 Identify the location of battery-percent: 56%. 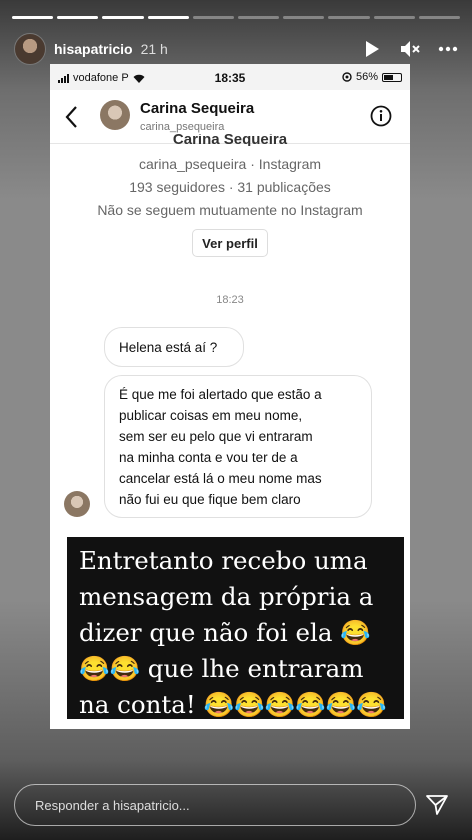
(366, 77).